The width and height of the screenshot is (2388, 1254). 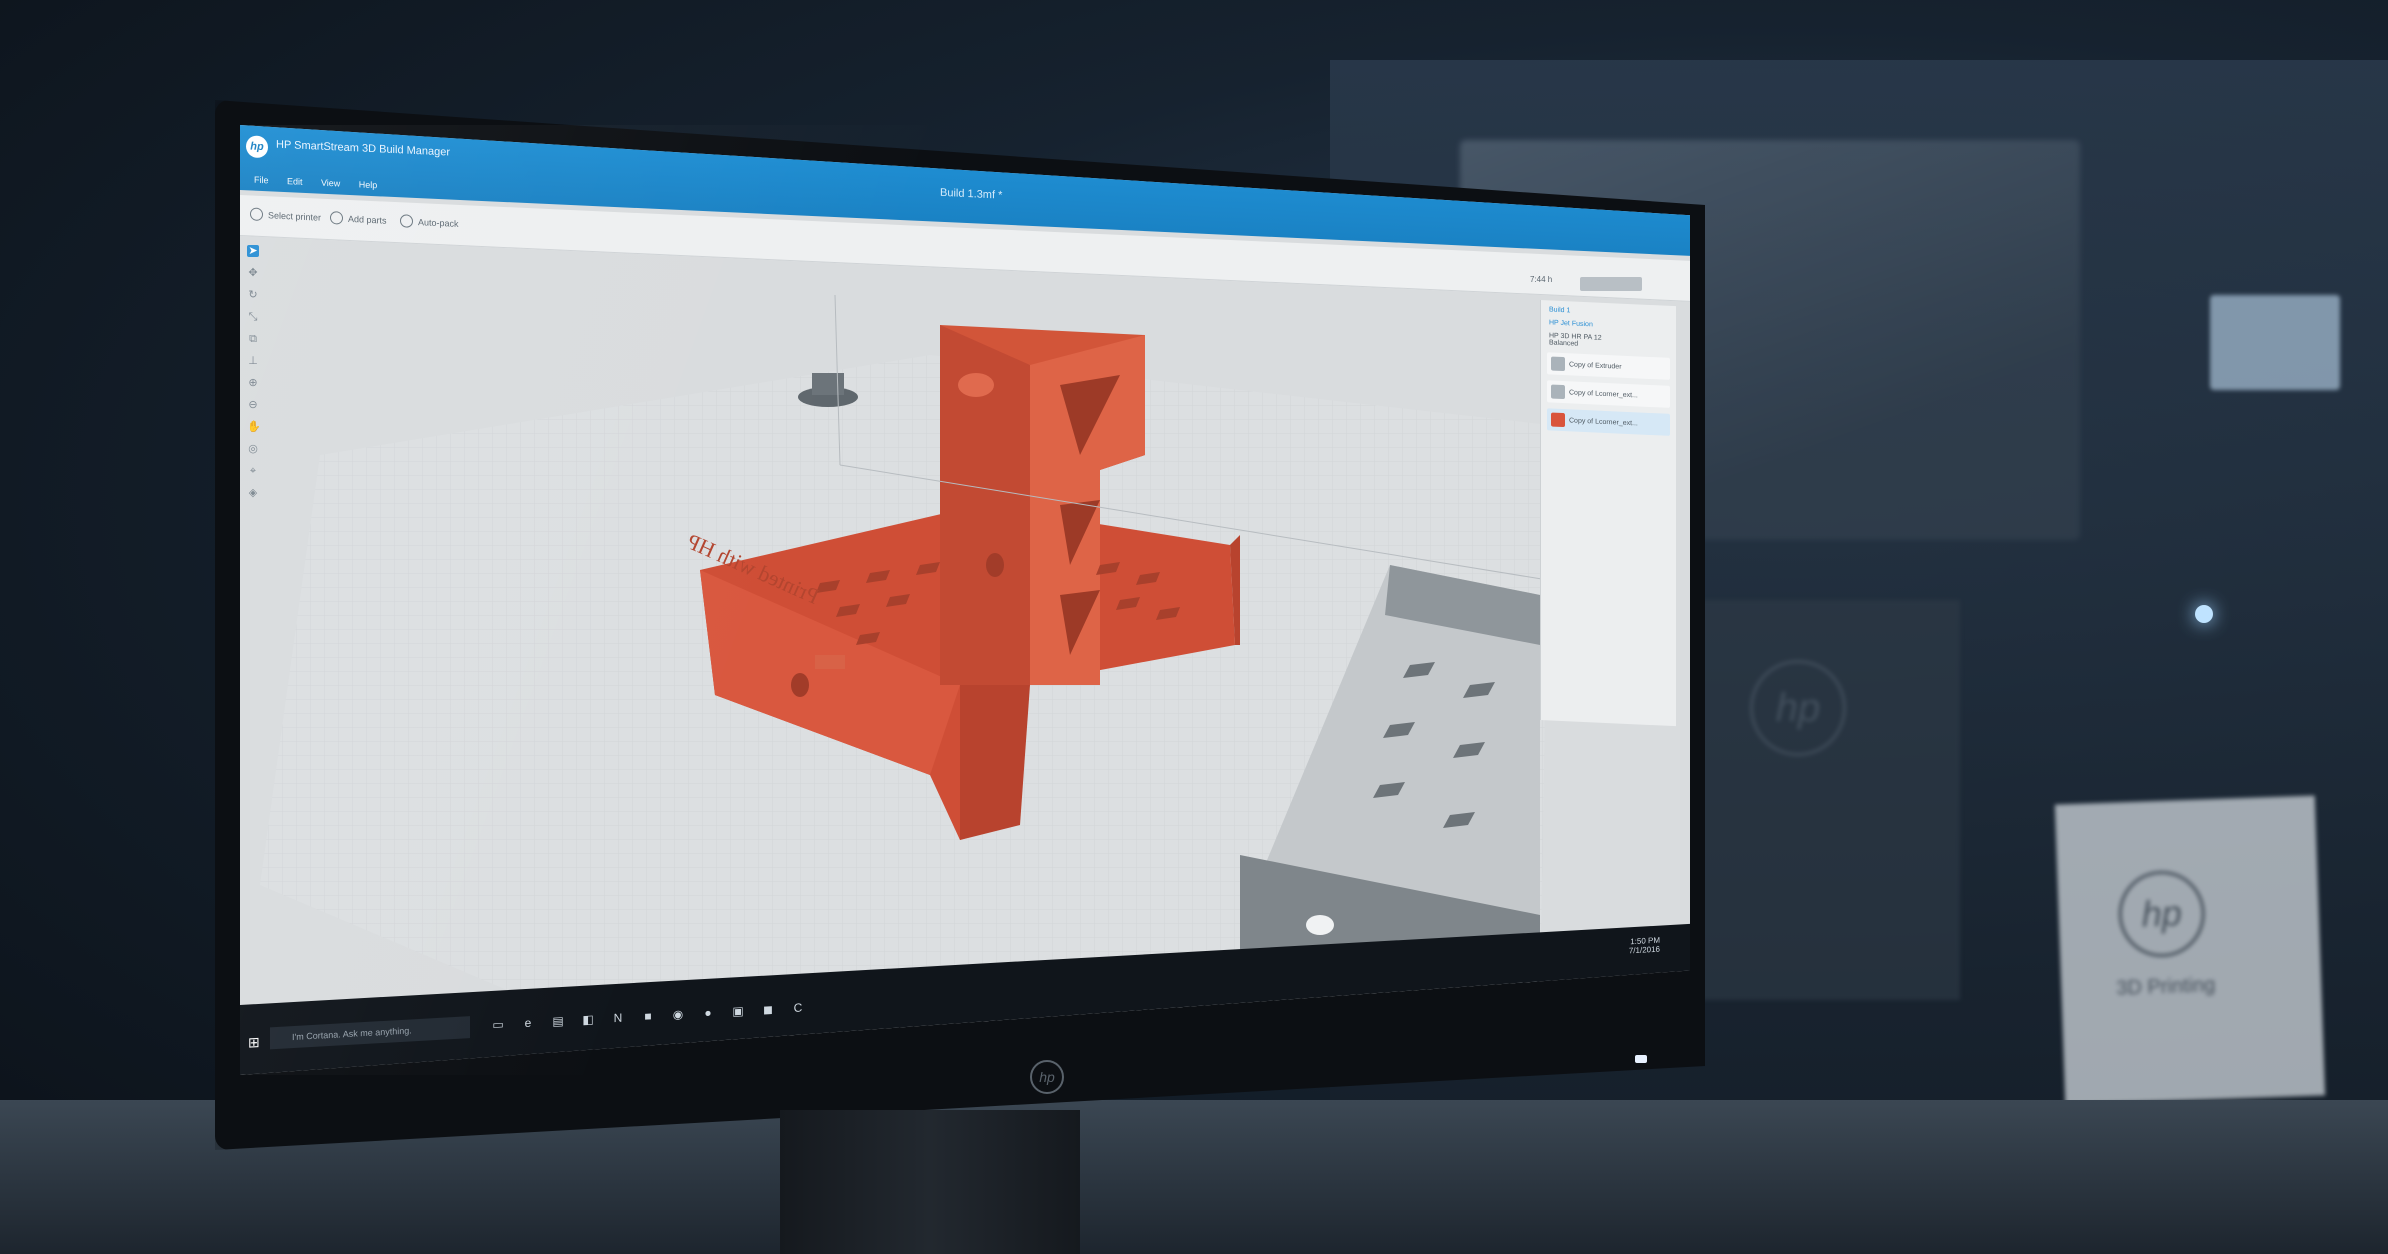 What do you see at coordinates (558, 1021) in the screenshot?
I see `file-explorer-icon: ▤` at bounding box center [558, 1021].